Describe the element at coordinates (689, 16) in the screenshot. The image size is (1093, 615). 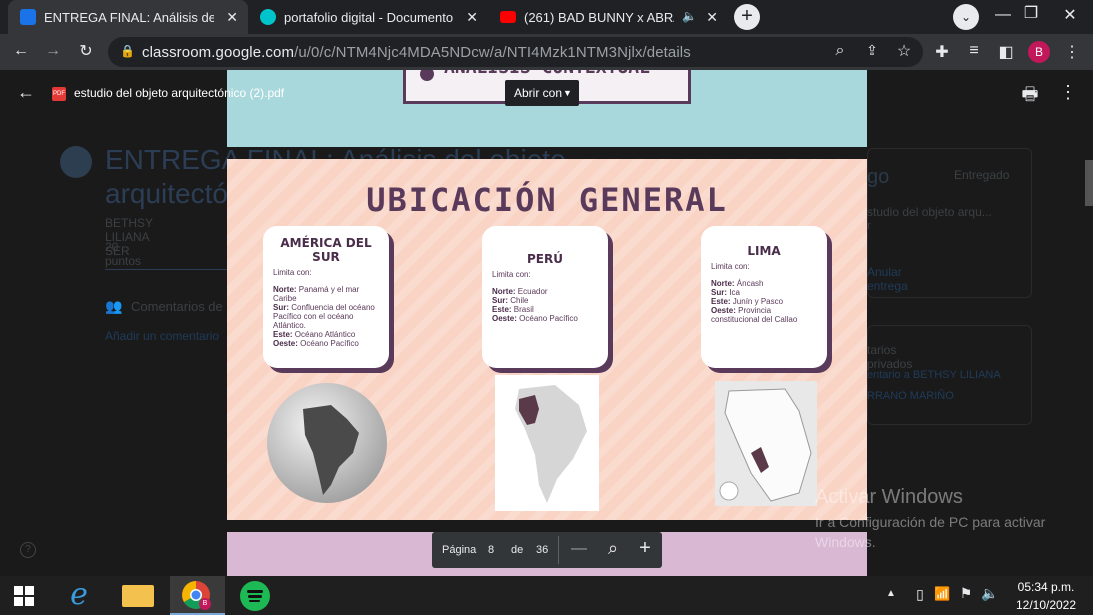
I see `speaker-icon: 🔈` at that location.